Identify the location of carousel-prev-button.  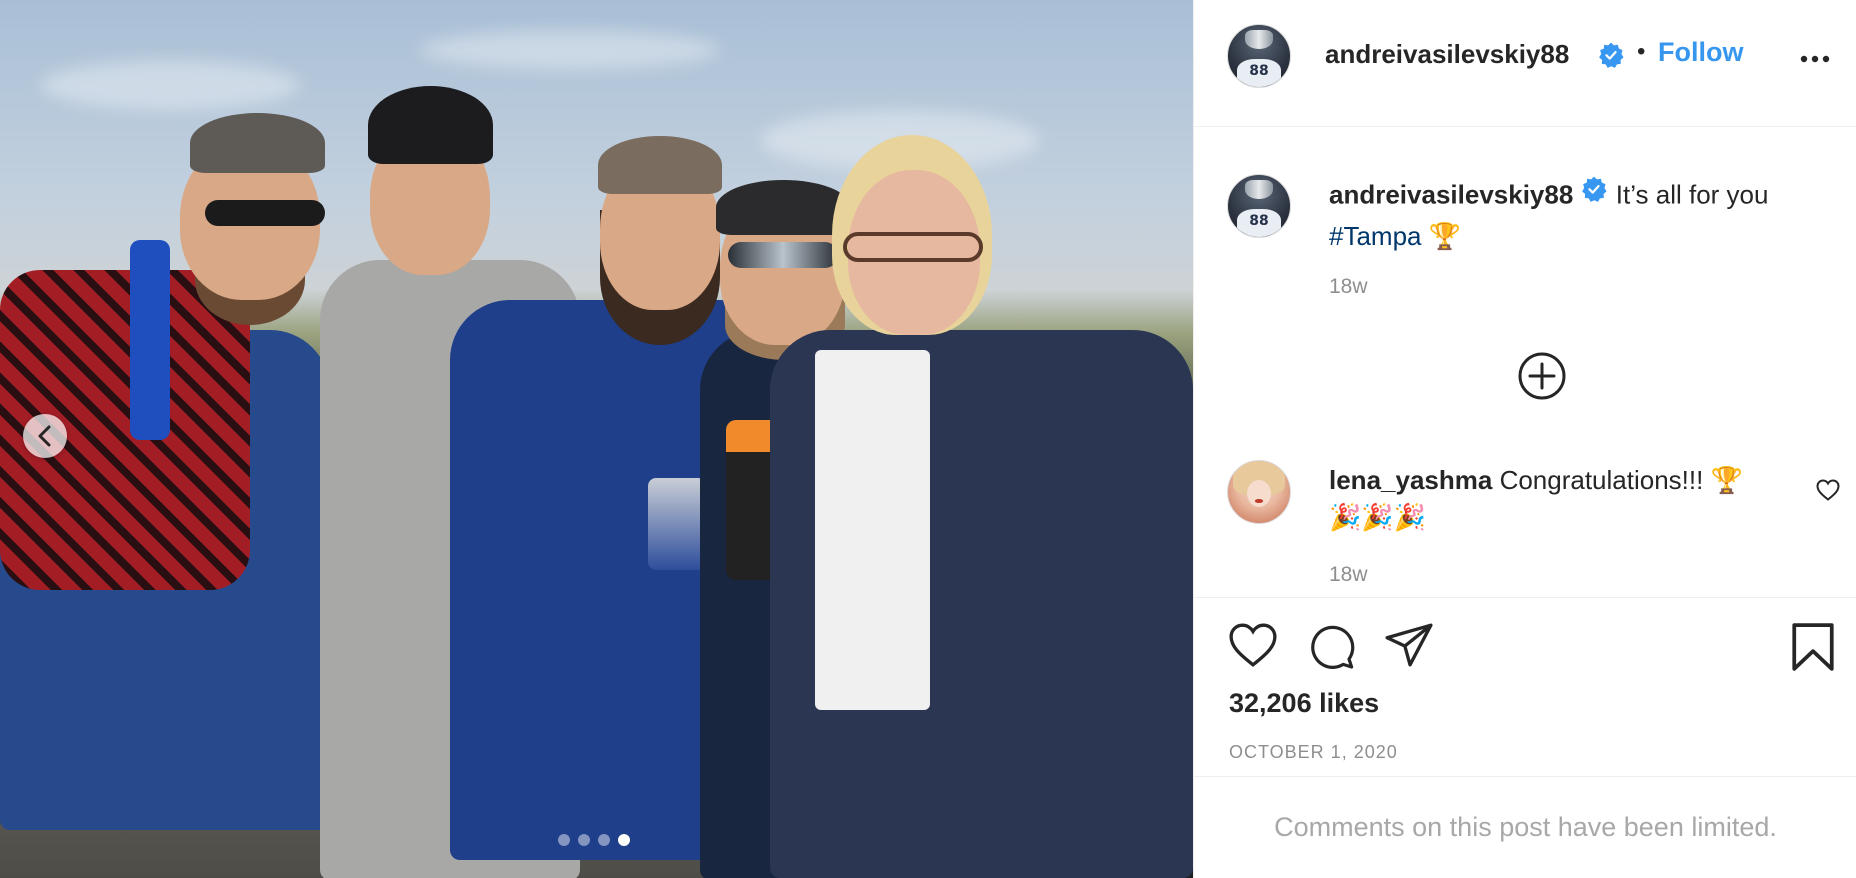
(45, 436).